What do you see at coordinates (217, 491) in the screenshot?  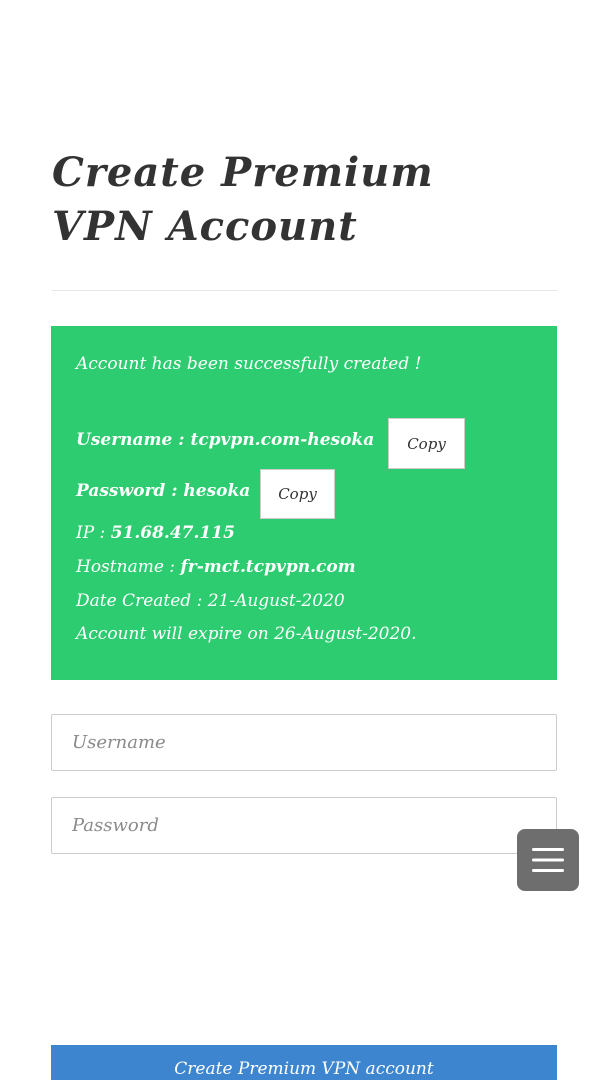 I see `password-value: hesoka` at bounding box center [217, 491].